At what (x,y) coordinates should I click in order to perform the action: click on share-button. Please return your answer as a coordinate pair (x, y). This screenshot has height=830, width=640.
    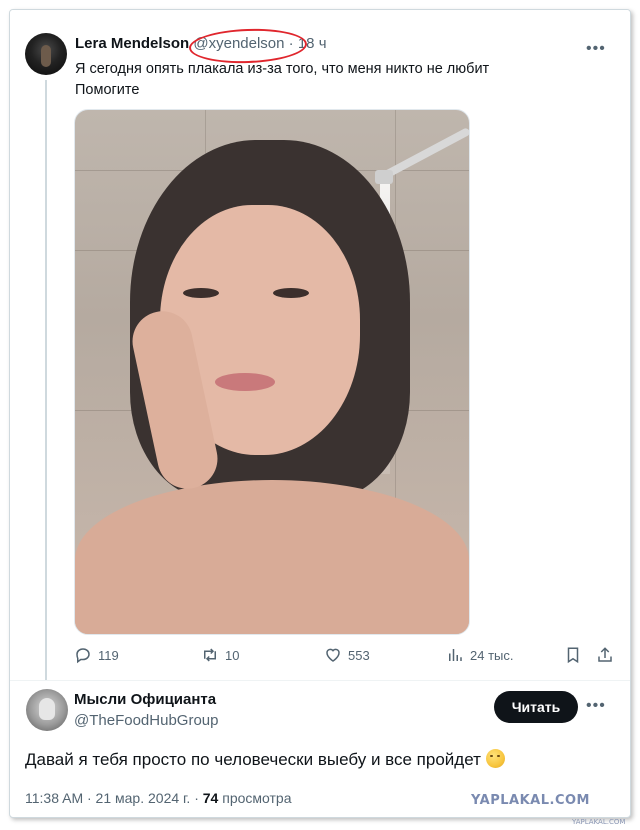
    Looking at the image, I should click on (605, 655).